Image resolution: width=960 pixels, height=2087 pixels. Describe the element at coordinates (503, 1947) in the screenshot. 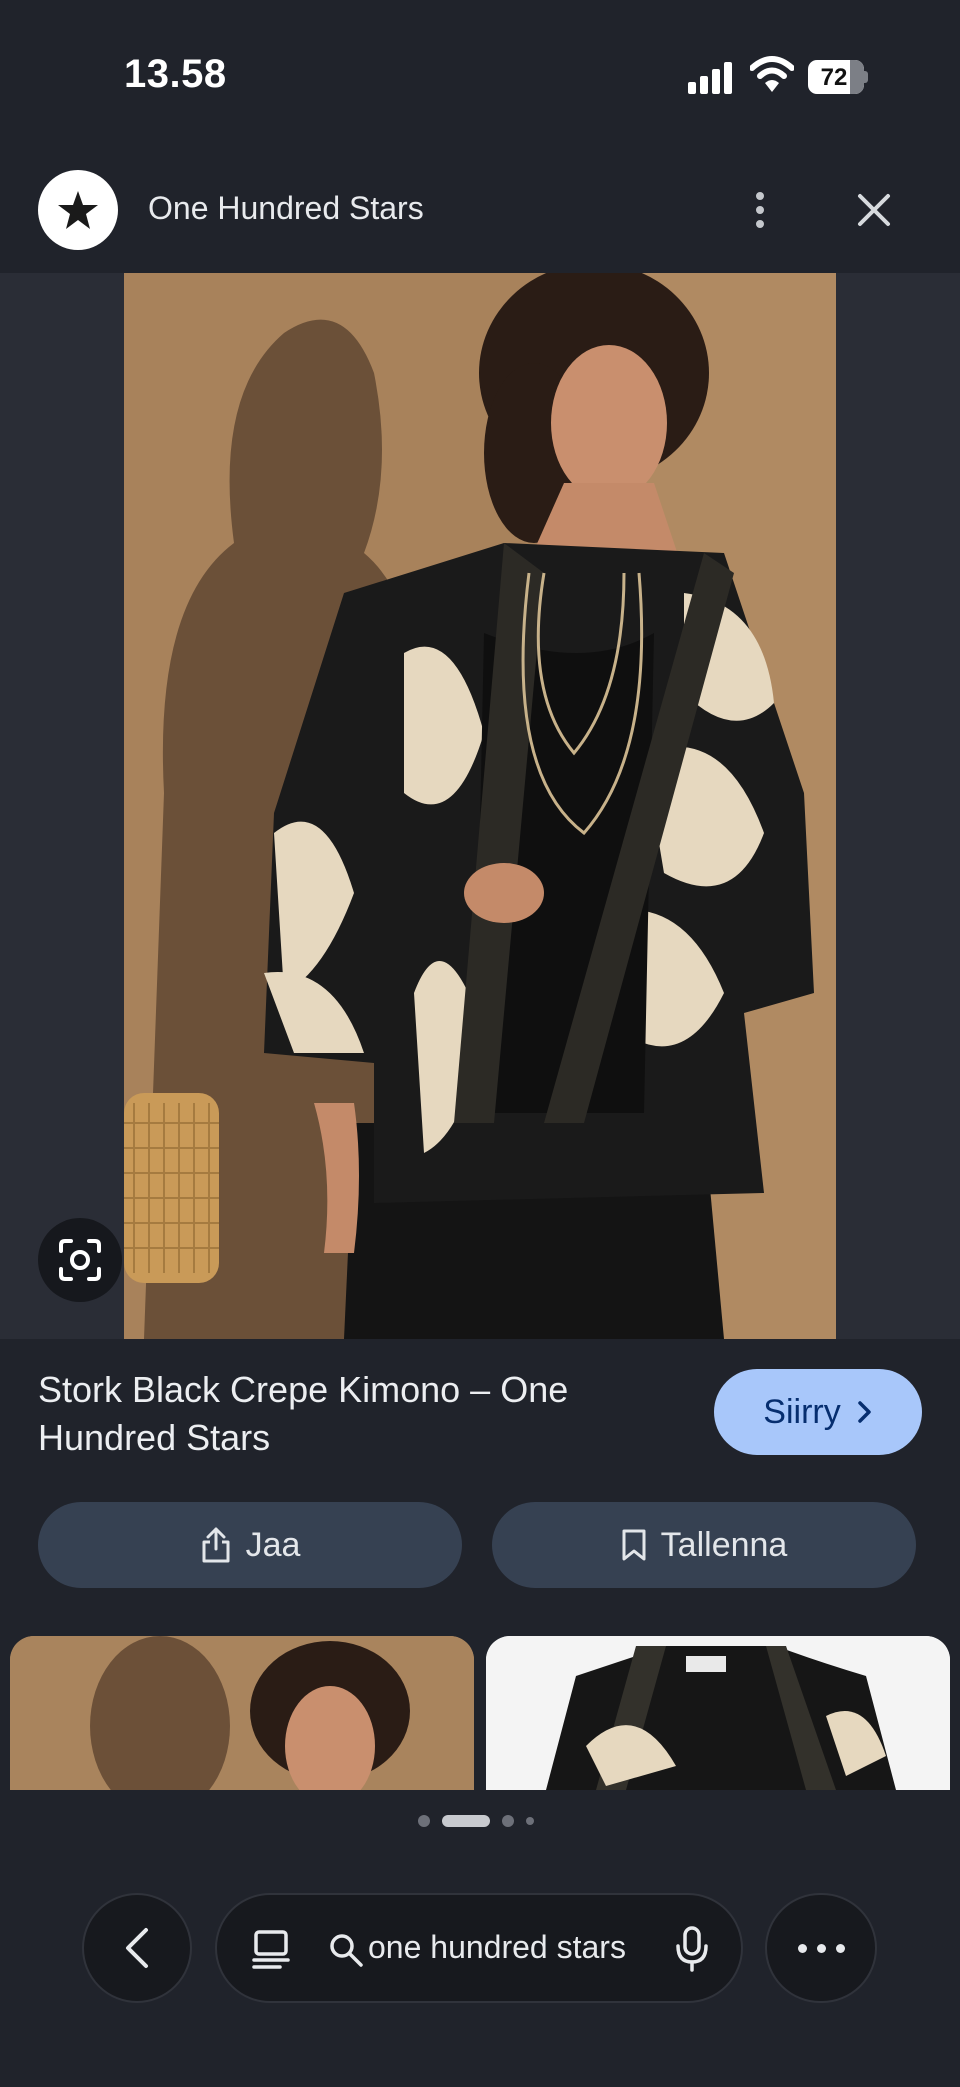

I see `search-query: one hundred stars` at that location.